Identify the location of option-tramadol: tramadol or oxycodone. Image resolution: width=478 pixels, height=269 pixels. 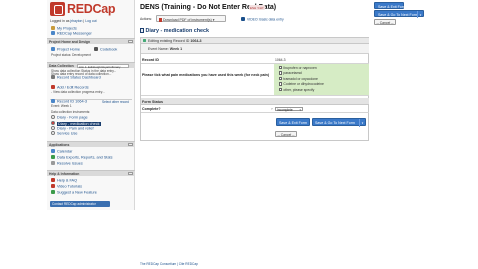
(298, 79).